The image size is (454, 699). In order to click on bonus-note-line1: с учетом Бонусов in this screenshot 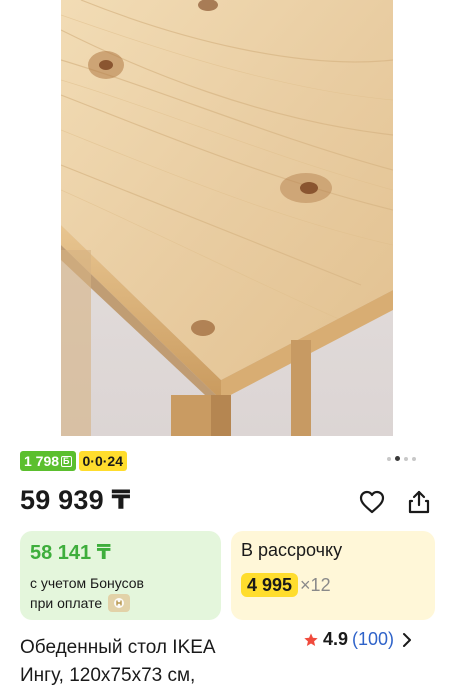, I will do `click(87, 583)`.